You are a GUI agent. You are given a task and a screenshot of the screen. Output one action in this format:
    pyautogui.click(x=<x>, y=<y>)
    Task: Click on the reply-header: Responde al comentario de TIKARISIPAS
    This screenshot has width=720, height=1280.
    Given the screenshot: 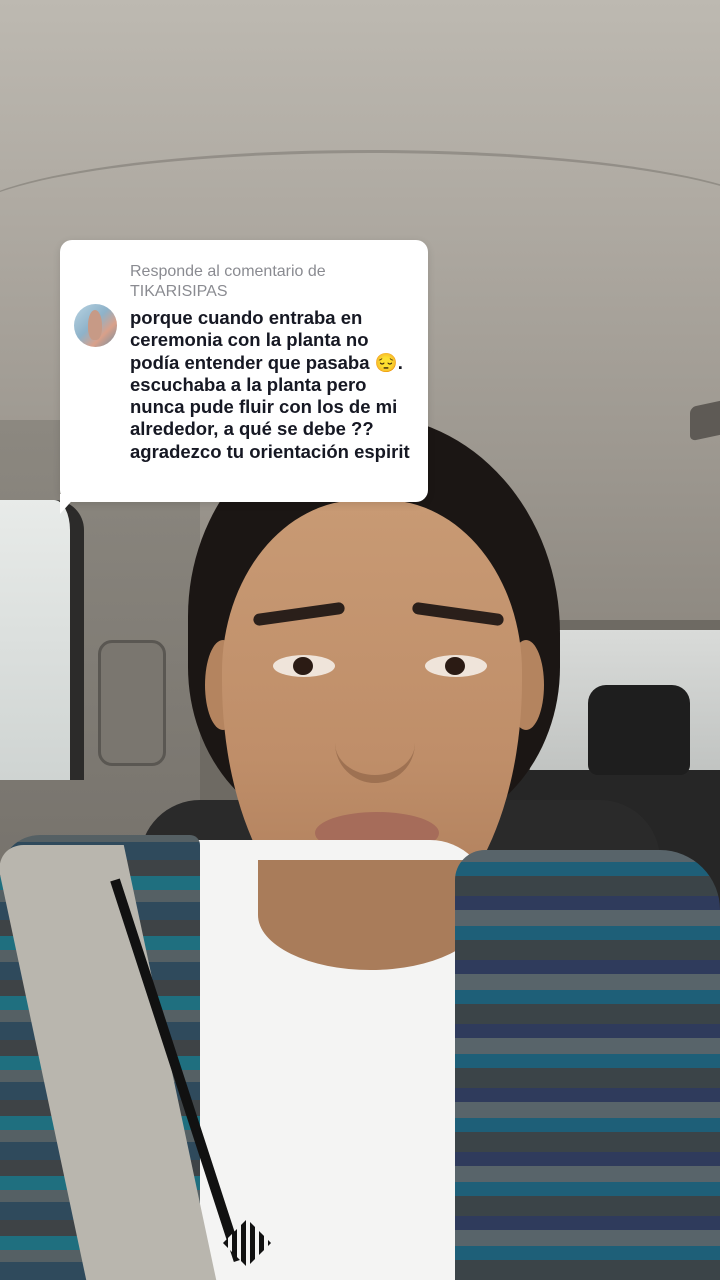 What is the action you would take?
    pyautogui.click(x=272, y=282)
    